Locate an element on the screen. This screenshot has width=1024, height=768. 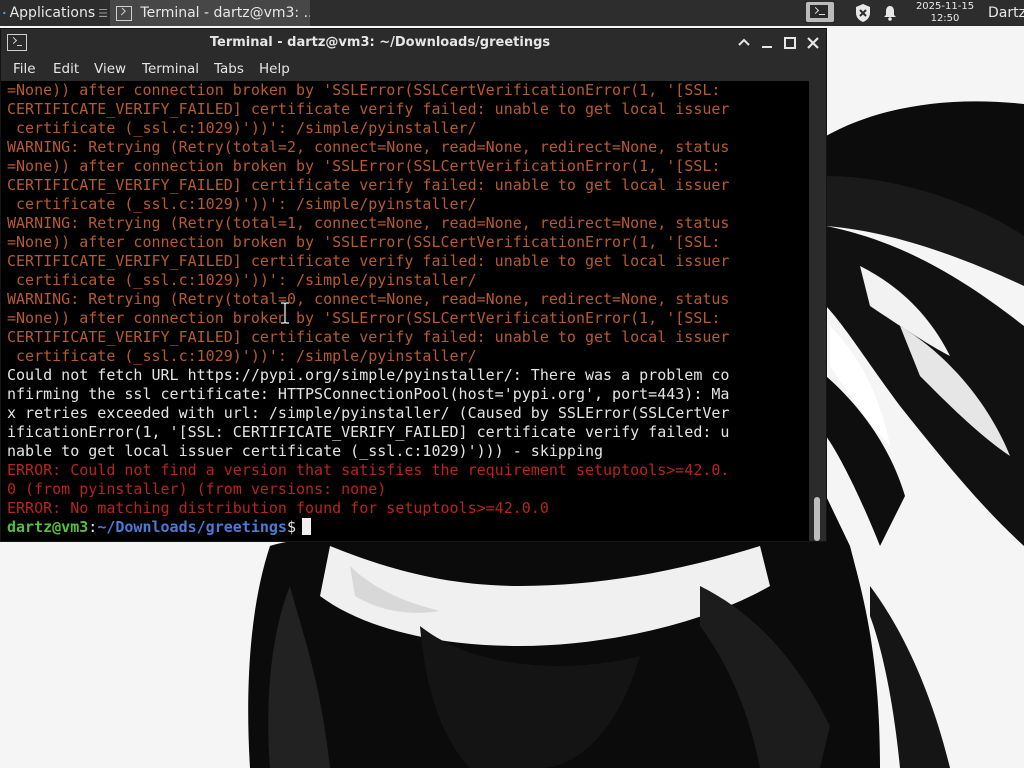
menu-tabs: Tabs is located at coordinates (229, 69).